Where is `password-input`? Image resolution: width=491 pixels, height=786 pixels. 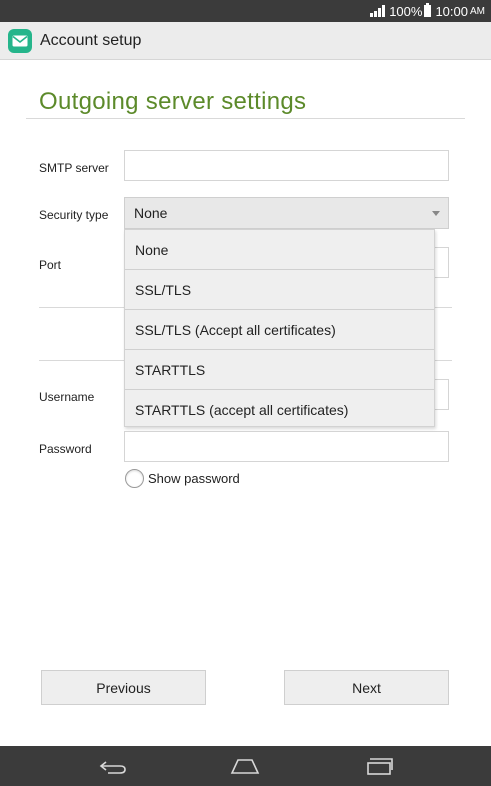
password-input is located at coordinates (286, 446).